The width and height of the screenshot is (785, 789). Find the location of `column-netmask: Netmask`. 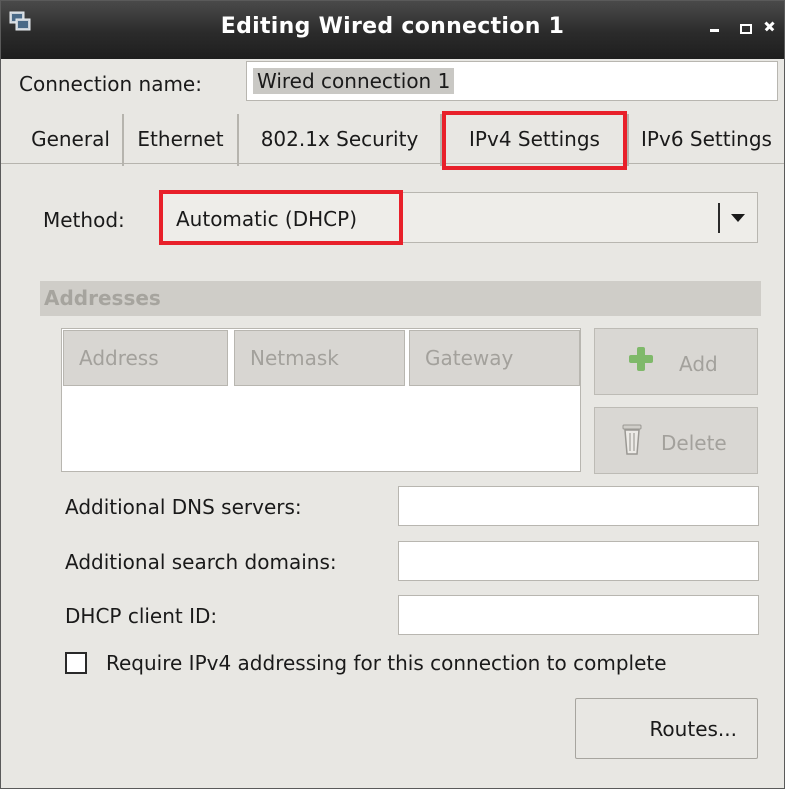

column-netmask: Netmask is located at coordinates (319, 358).